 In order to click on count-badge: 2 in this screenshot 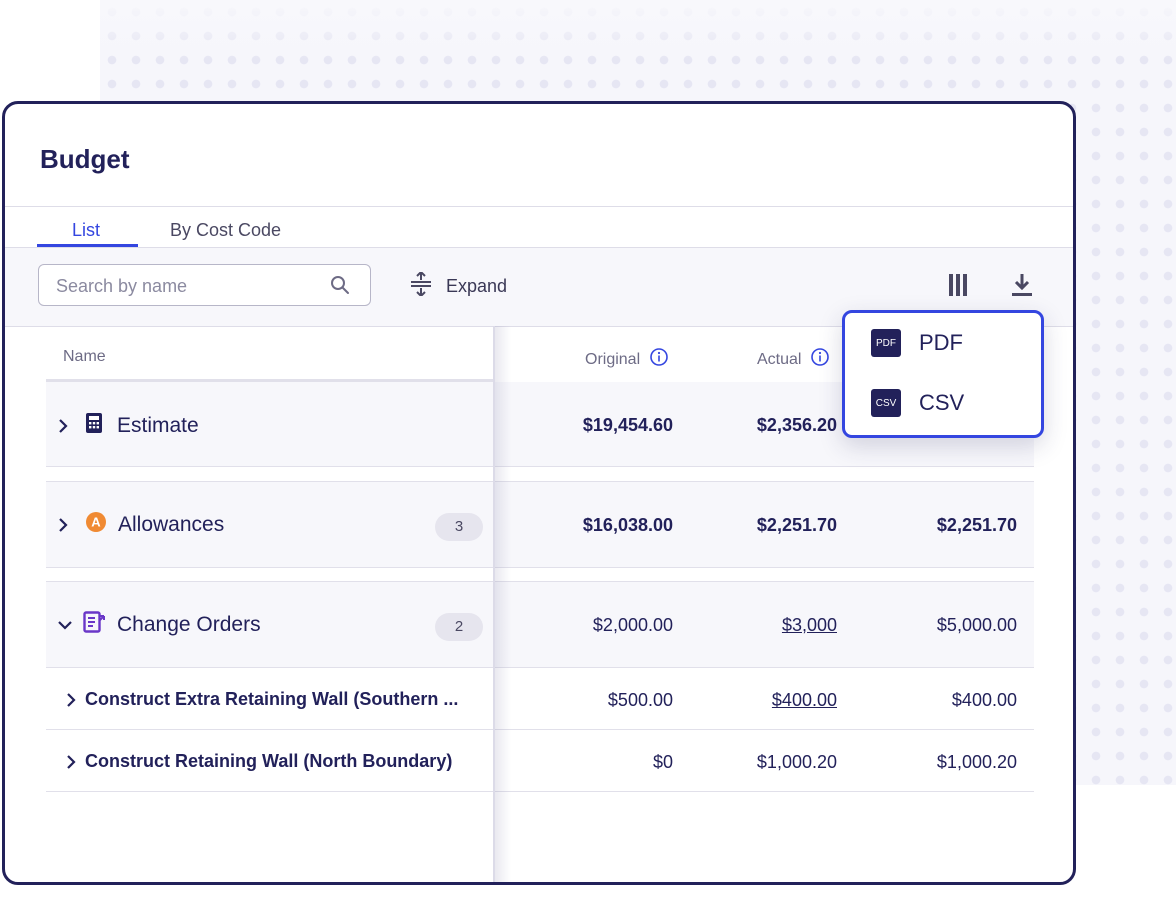, I will do `click(459, 627)`.